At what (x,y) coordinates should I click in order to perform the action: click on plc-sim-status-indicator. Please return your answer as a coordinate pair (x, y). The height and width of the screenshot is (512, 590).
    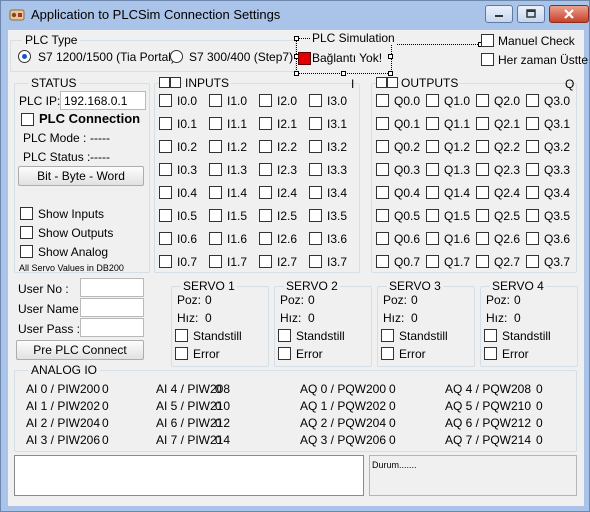
    Looking at the image, I should click on (304, 58).